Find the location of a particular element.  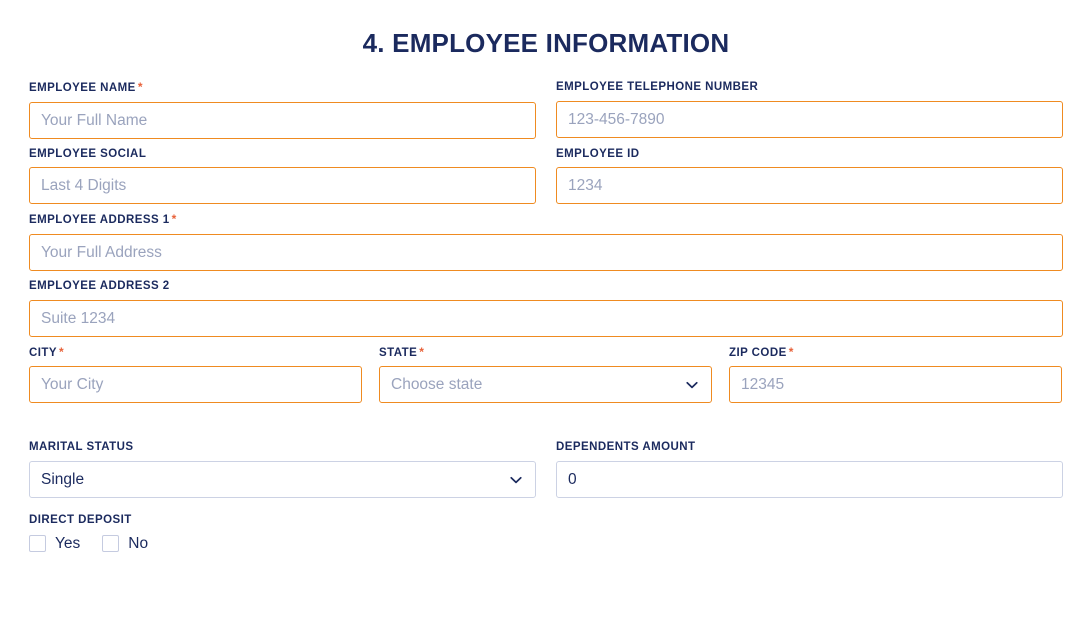

field-city: CITY * Your City is located at coordinates (195, 374).